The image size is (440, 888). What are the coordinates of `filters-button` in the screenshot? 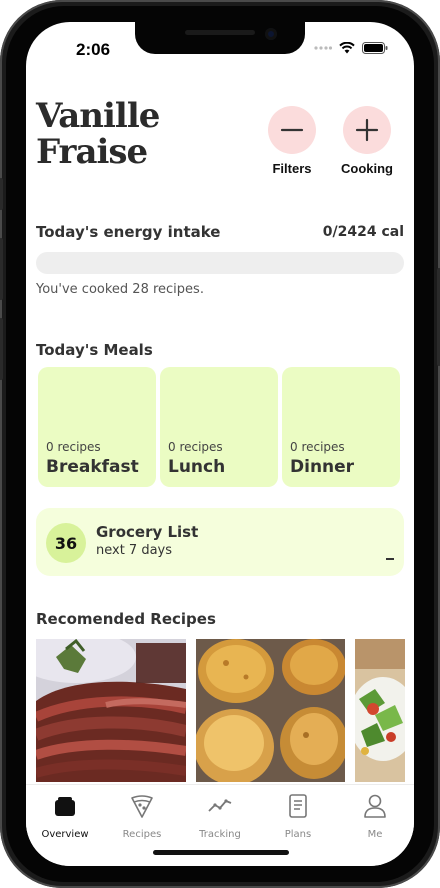 It's located at (292, 130).